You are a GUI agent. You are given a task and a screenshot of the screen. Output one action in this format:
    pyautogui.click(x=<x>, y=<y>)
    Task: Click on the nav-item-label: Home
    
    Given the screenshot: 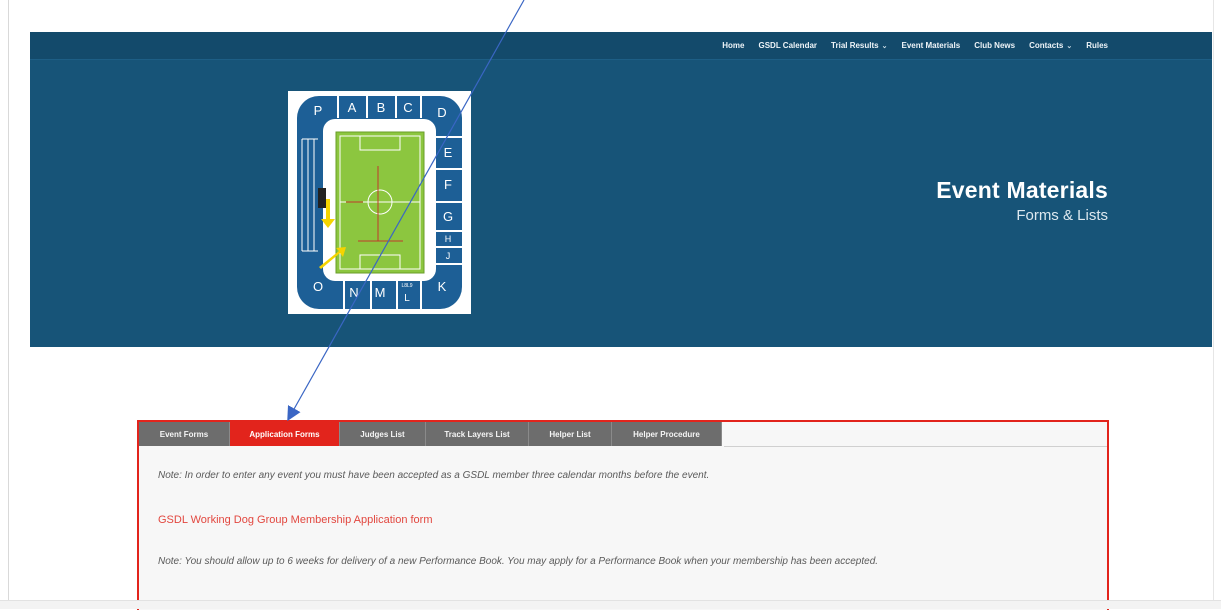 What is the action you would take?
    pyautogui.click(x=733, y=45)
    